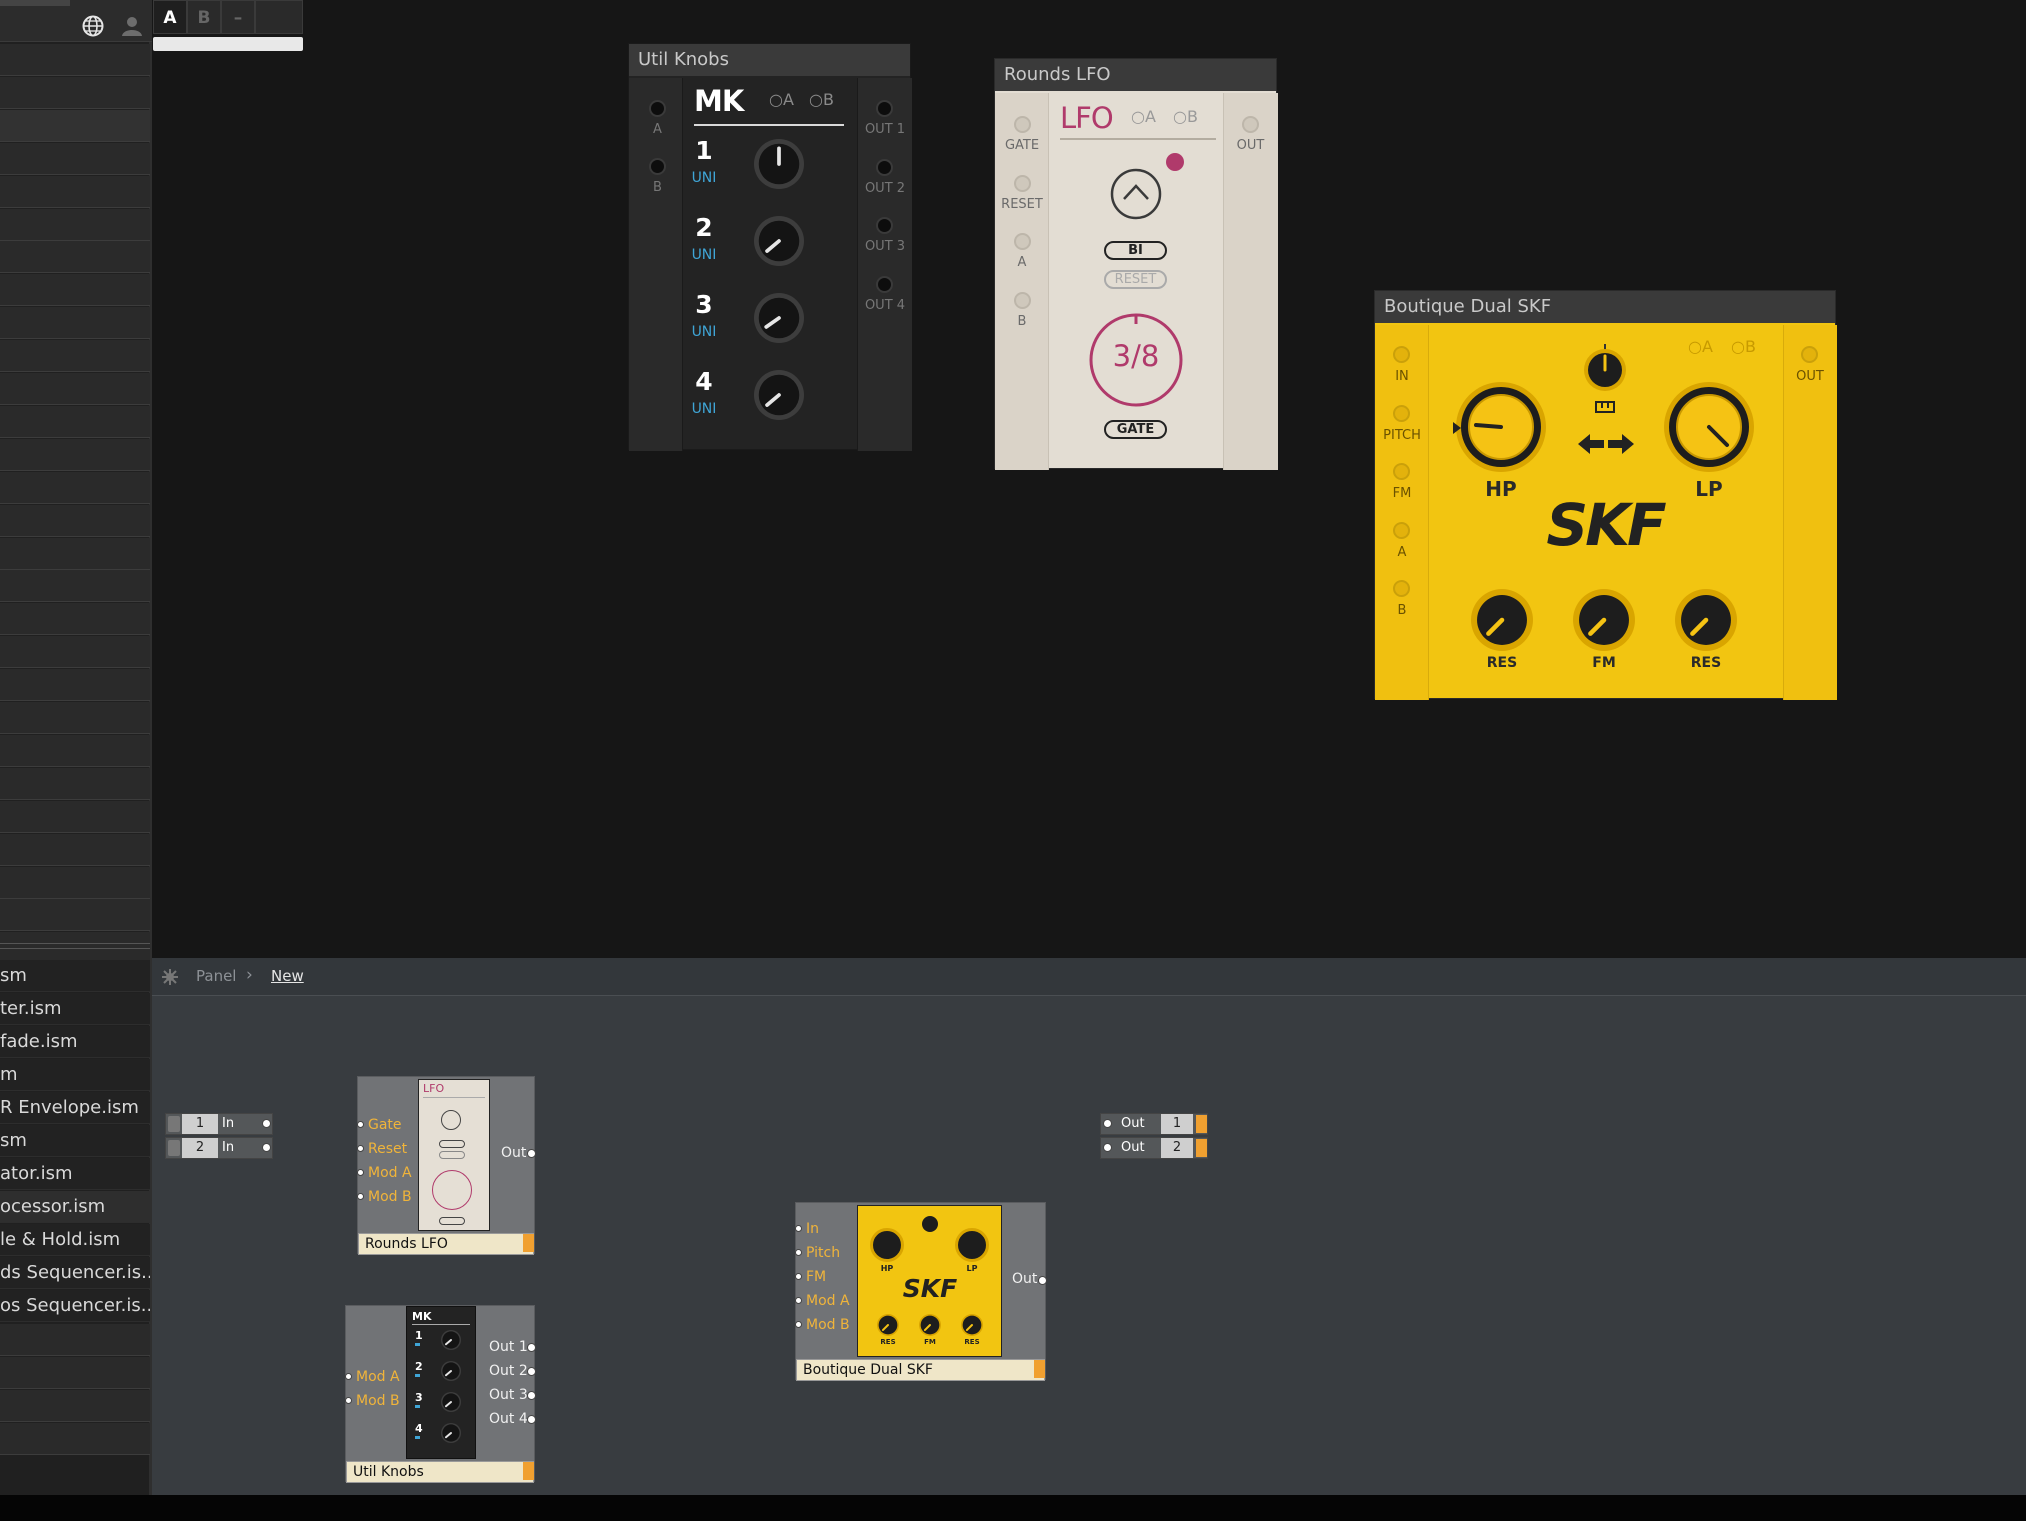  Describe the element at coordinates (75, 1075) in the screenshot. I see `sidebar-file-item: m` at that location.